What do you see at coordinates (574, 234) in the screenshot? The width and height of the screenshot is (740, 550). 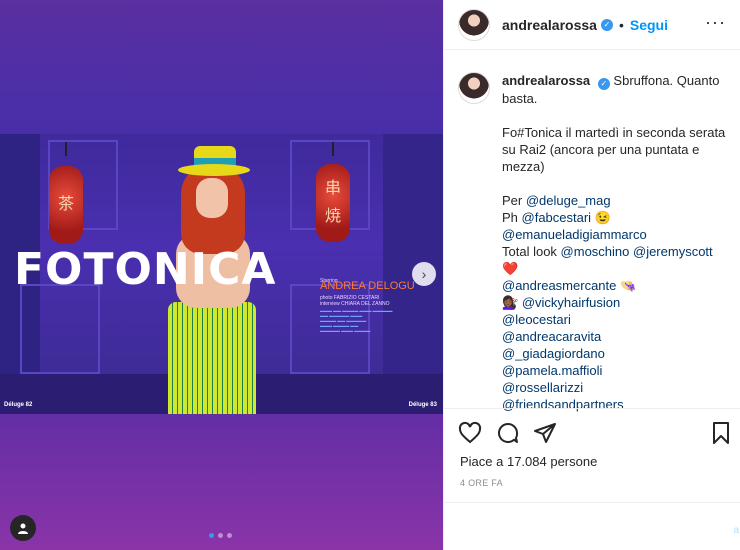 I see `mention-link: @emanueladigiammarco` at bounding box center [574, 234].